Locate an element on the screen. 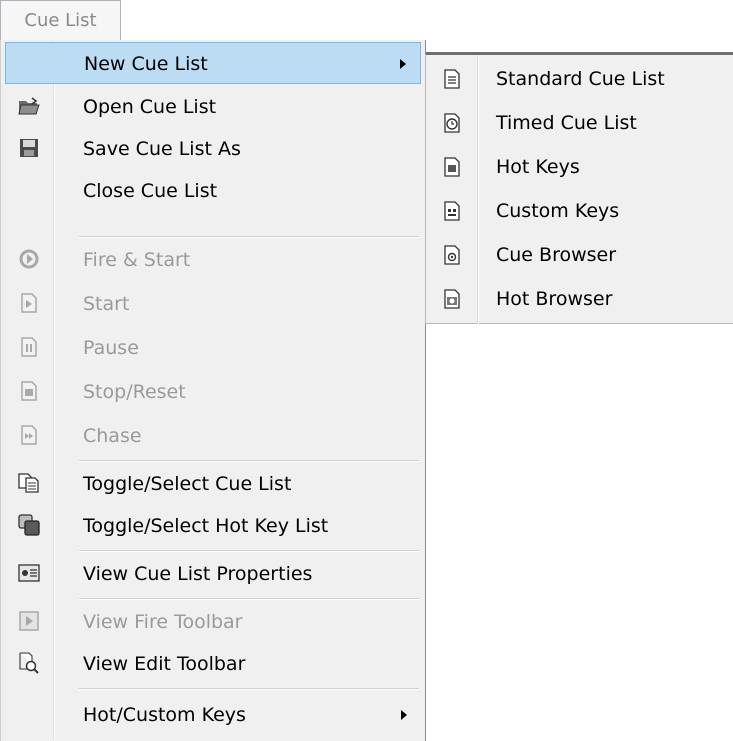 The height and width of the screenshot is (741, 733). standard-cue-list-icon is located at coordinates (452, 79).